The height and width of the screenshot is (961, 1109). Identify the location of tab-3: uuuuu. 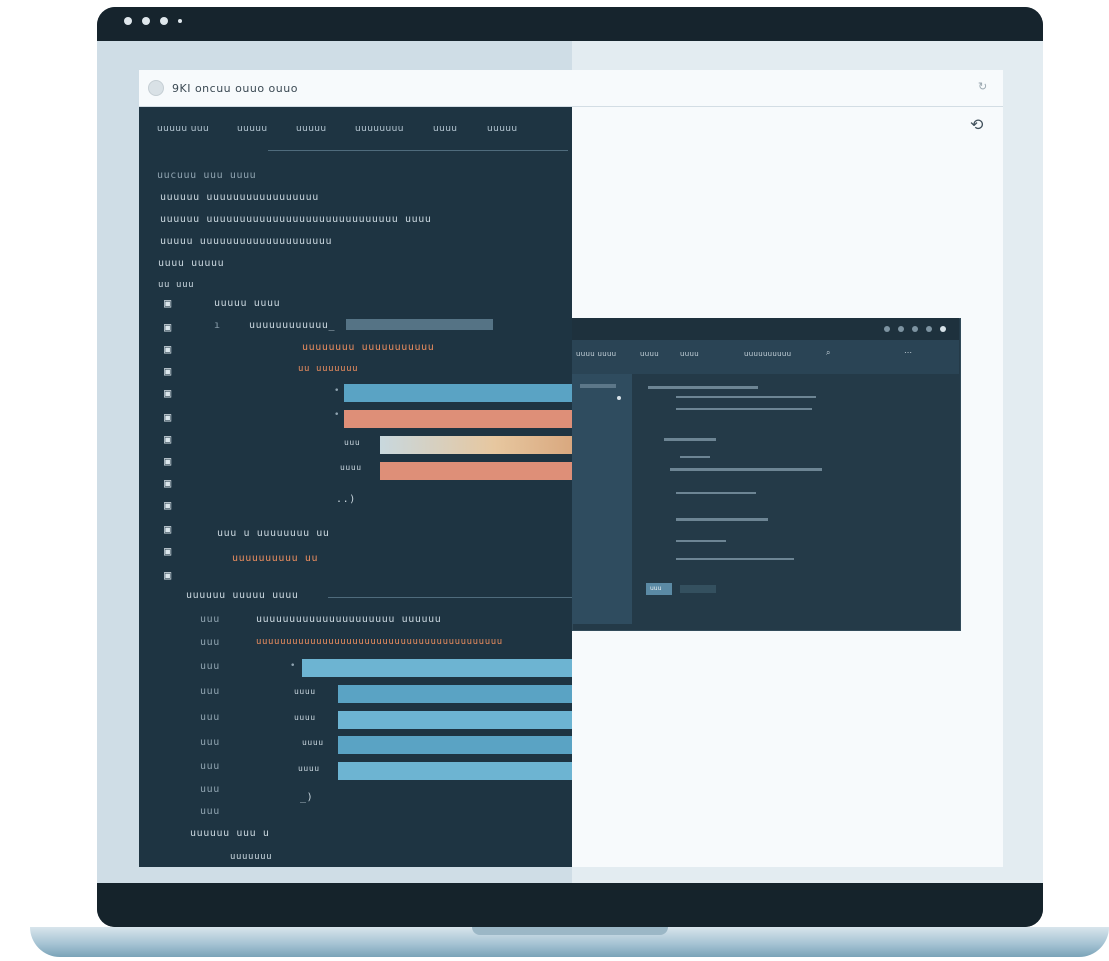
(311, 129).